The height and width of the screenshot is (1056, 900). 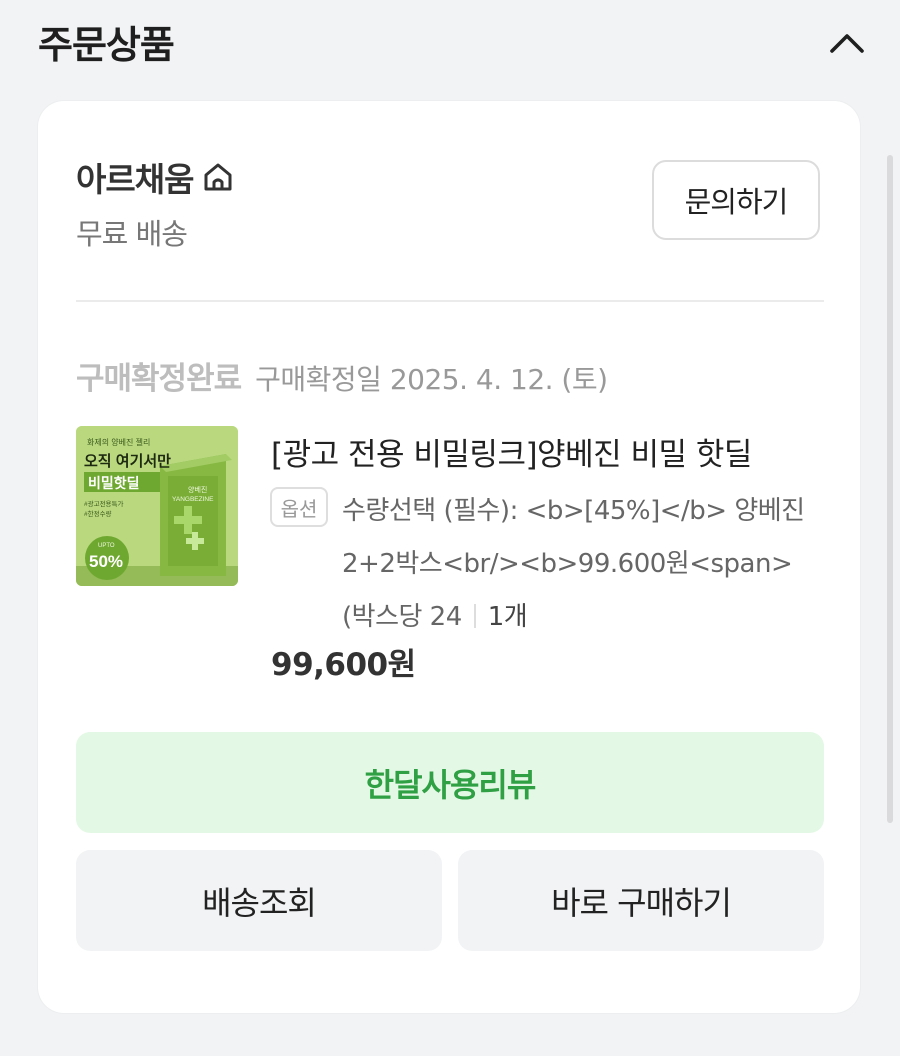 I want to click on box-brand: 양베진, so click(x=197, y=489).